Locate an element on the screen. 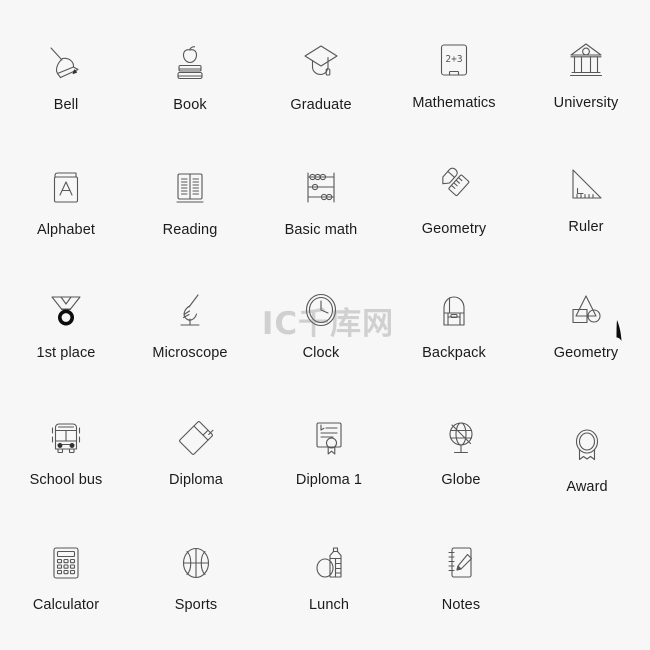 This screenshot has height=650, width=650. icon-cell-award: Award is located at coordinates (585, 457).